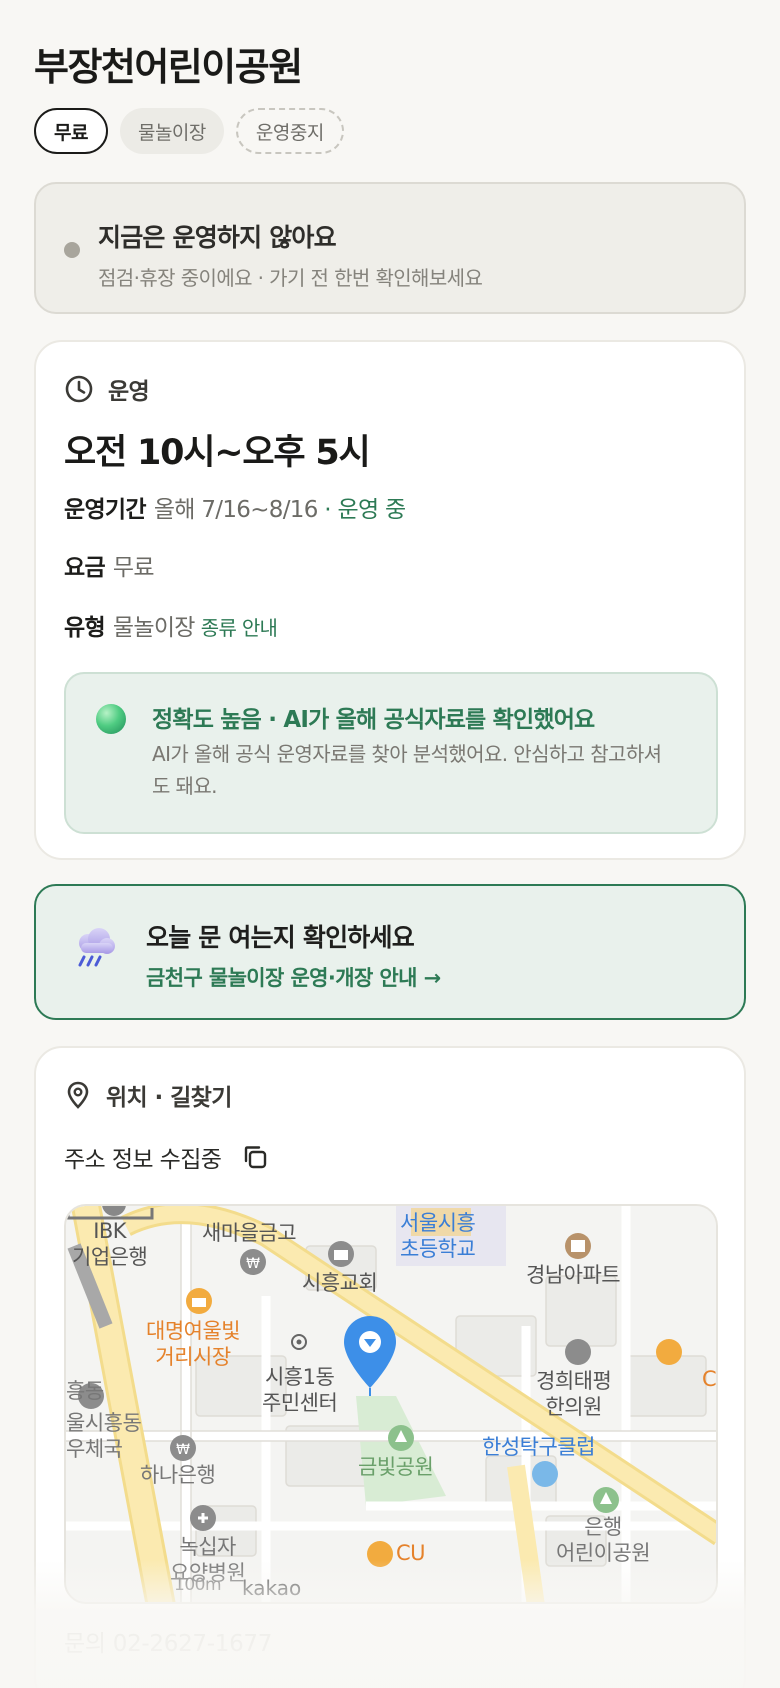  What do you see at coordinates (289, 131) in the screenshot?
I see `chip-status: 운영중지` at bounding box center [289, 131].